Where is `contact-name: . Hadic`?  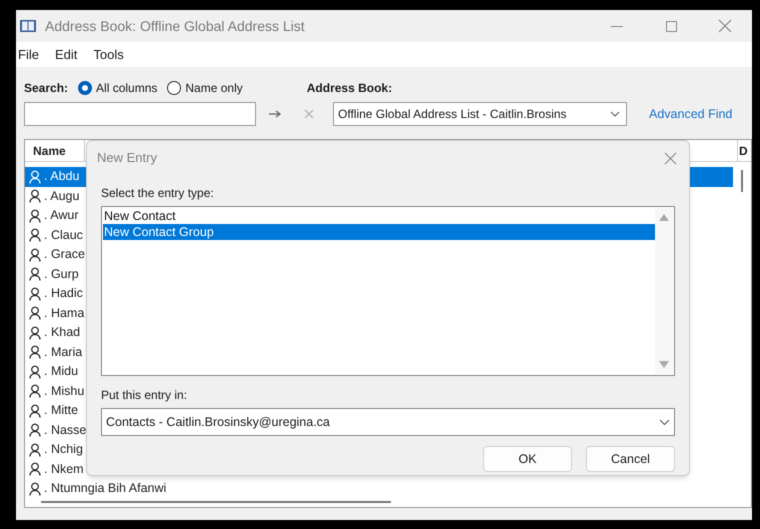
contact-name: . Hadic is located at coordinates (63, 293).